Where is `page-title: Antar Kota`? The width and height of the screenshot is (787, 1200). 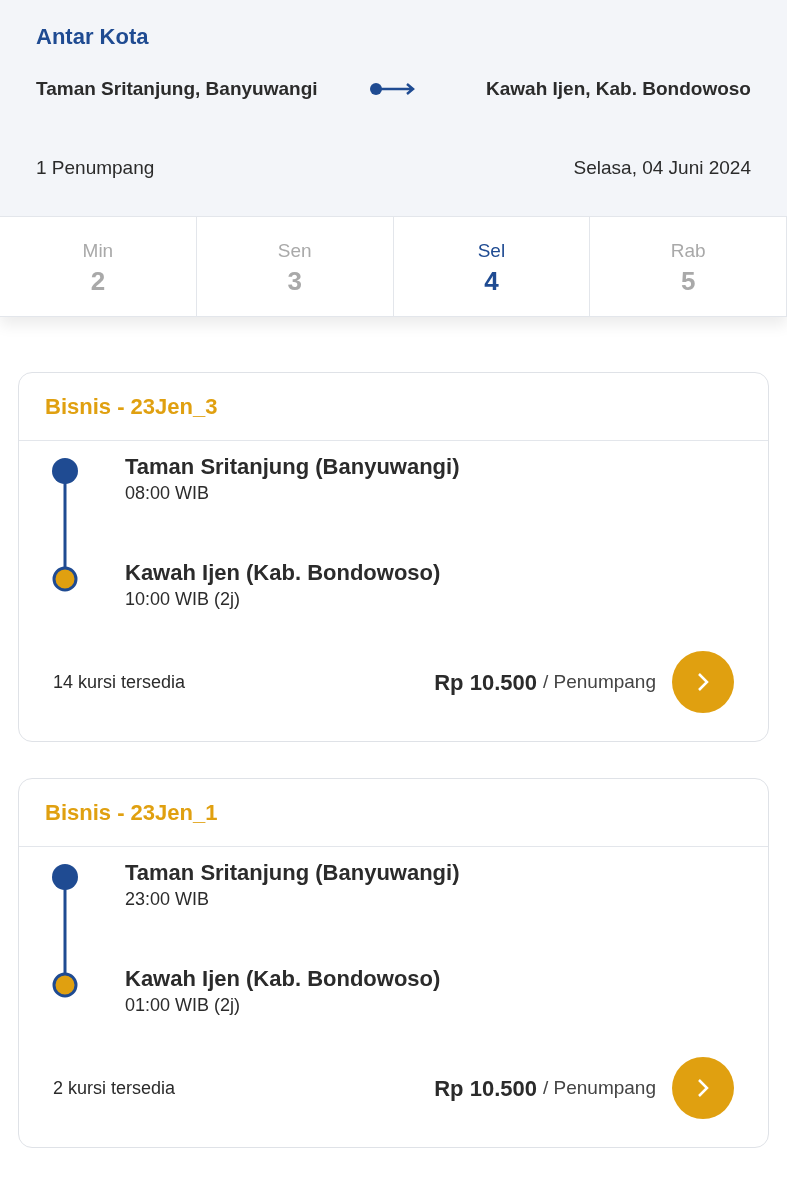 page-title: Antar Kota is located at coordinates (93, 37).